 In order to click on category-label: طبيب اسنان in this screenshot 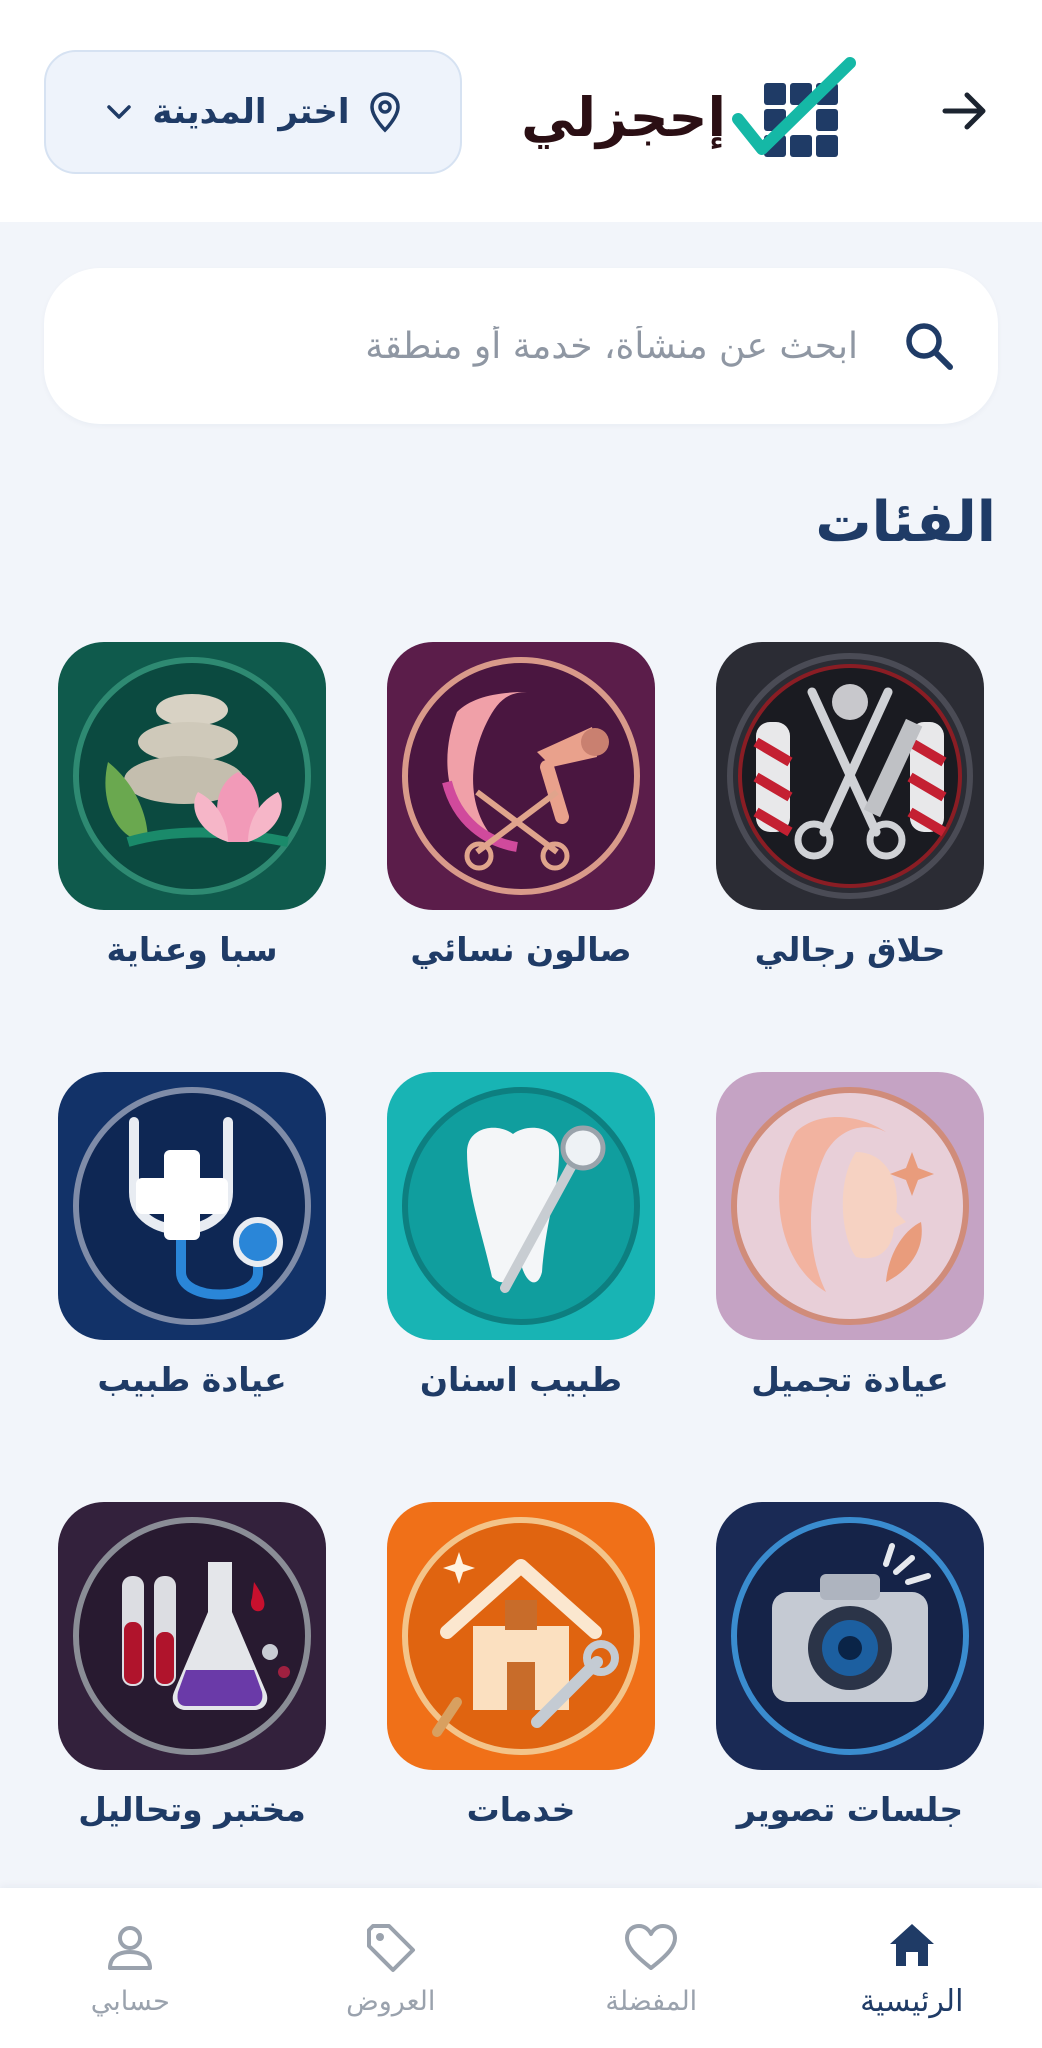, I will do `click(521, 1379)`.